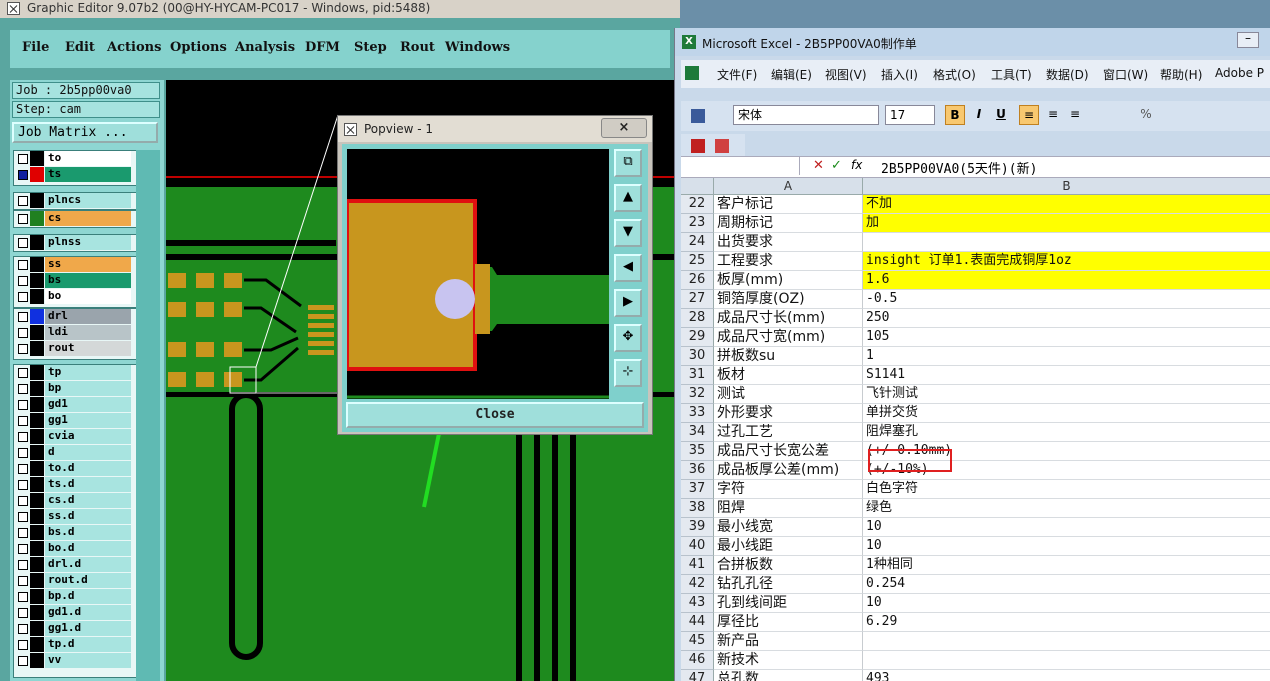  Describe the element at coordinates (697, 186) in the screenshot. I see `corner-select-all` at that location.